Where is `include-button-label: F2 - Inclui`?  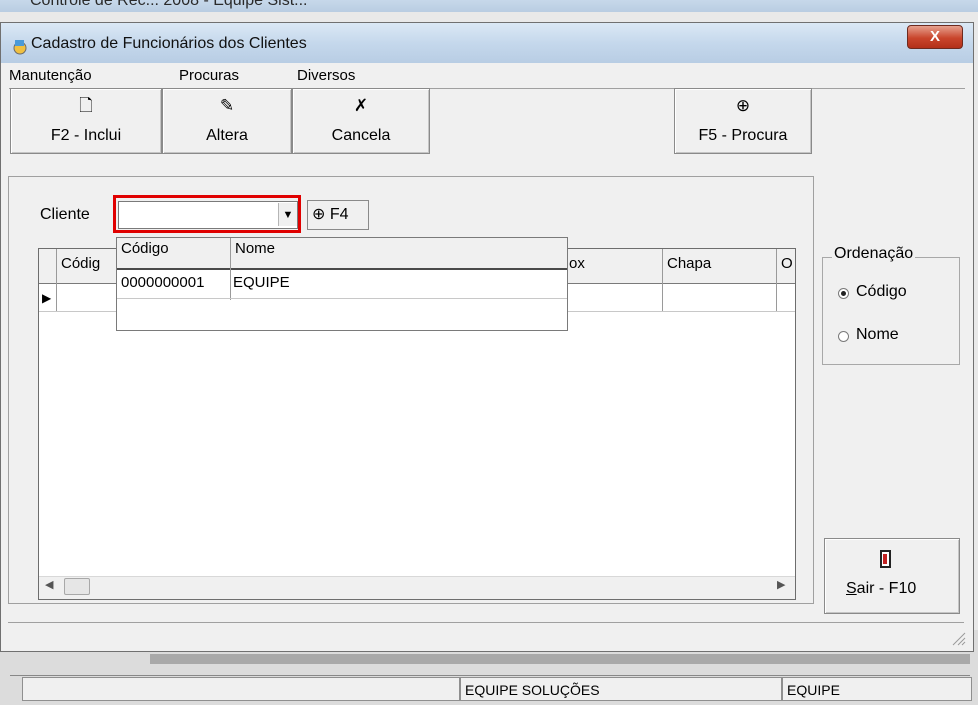
include-button-label: F2 - Inclui is located at coordinates (86, 135).